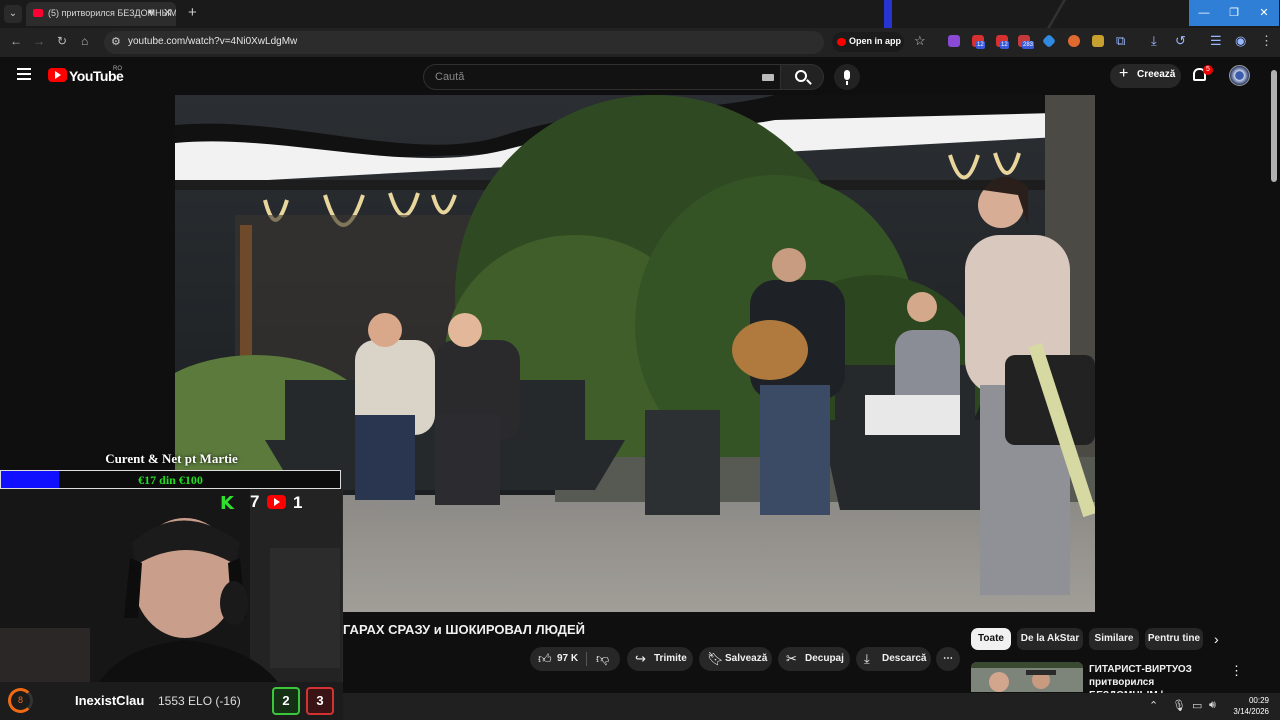 The width and height of the screenshot is (1280, 720). What do you see at coordinates (1236, 671) in the screenshot?
I see `recommendation-menu-icon: ⋮` at bounding box center [1236, 671].